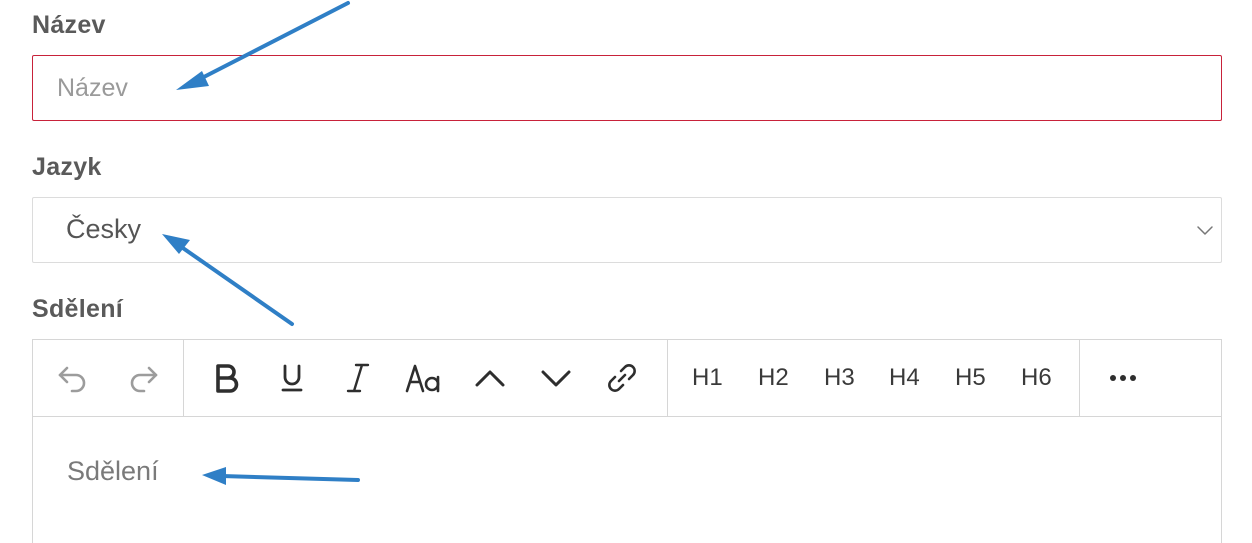 This screenshot has width=1252, height=543. What do you see at coordinates (113, 471) in the screenshot?
I see `message-editor-content: Sdělení` at bounding box center [113, 471].